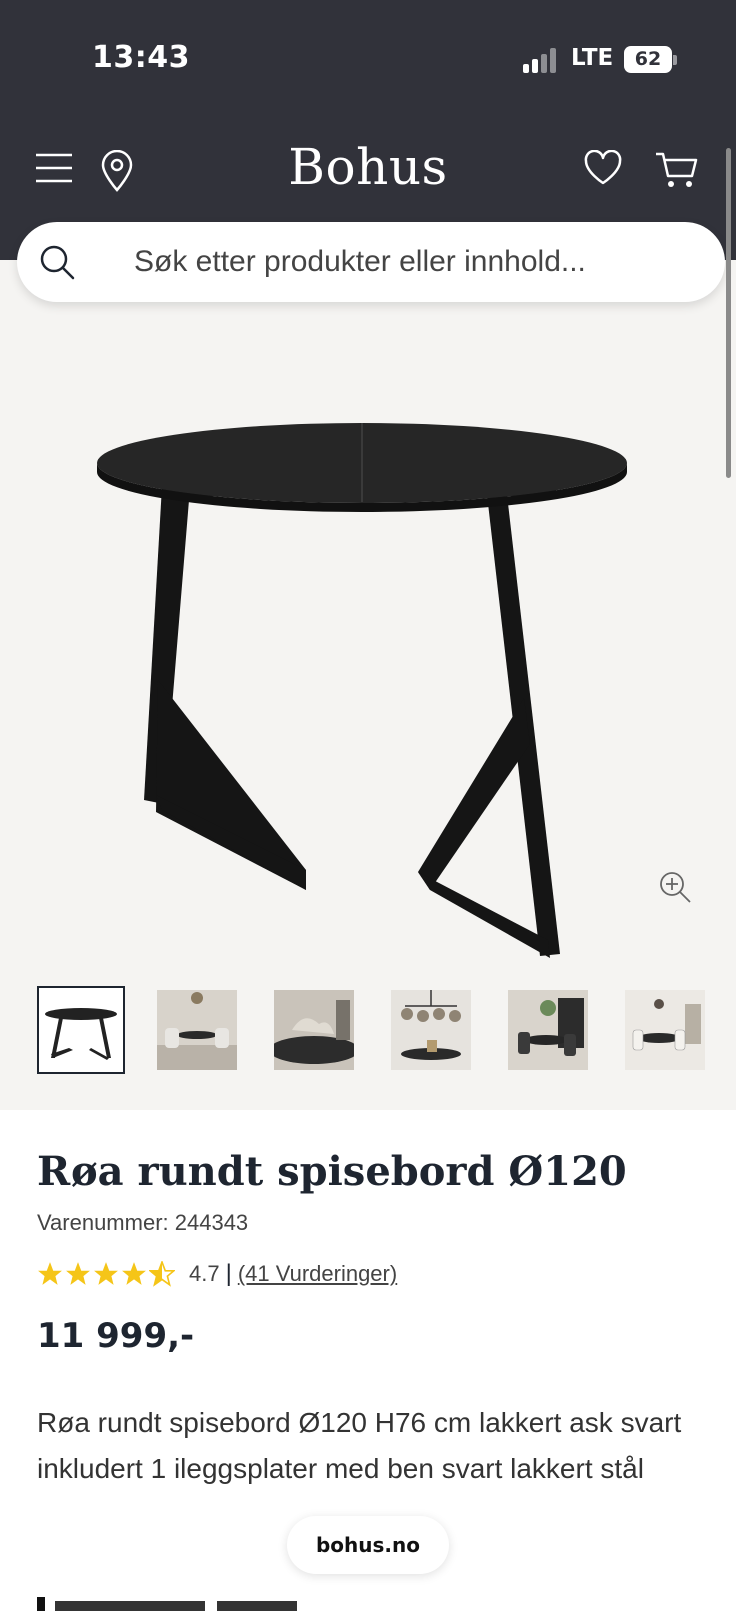 This screenshot has width=736, height=1618. I want to click on interior-thumbnail-image, so click(548, 1030).